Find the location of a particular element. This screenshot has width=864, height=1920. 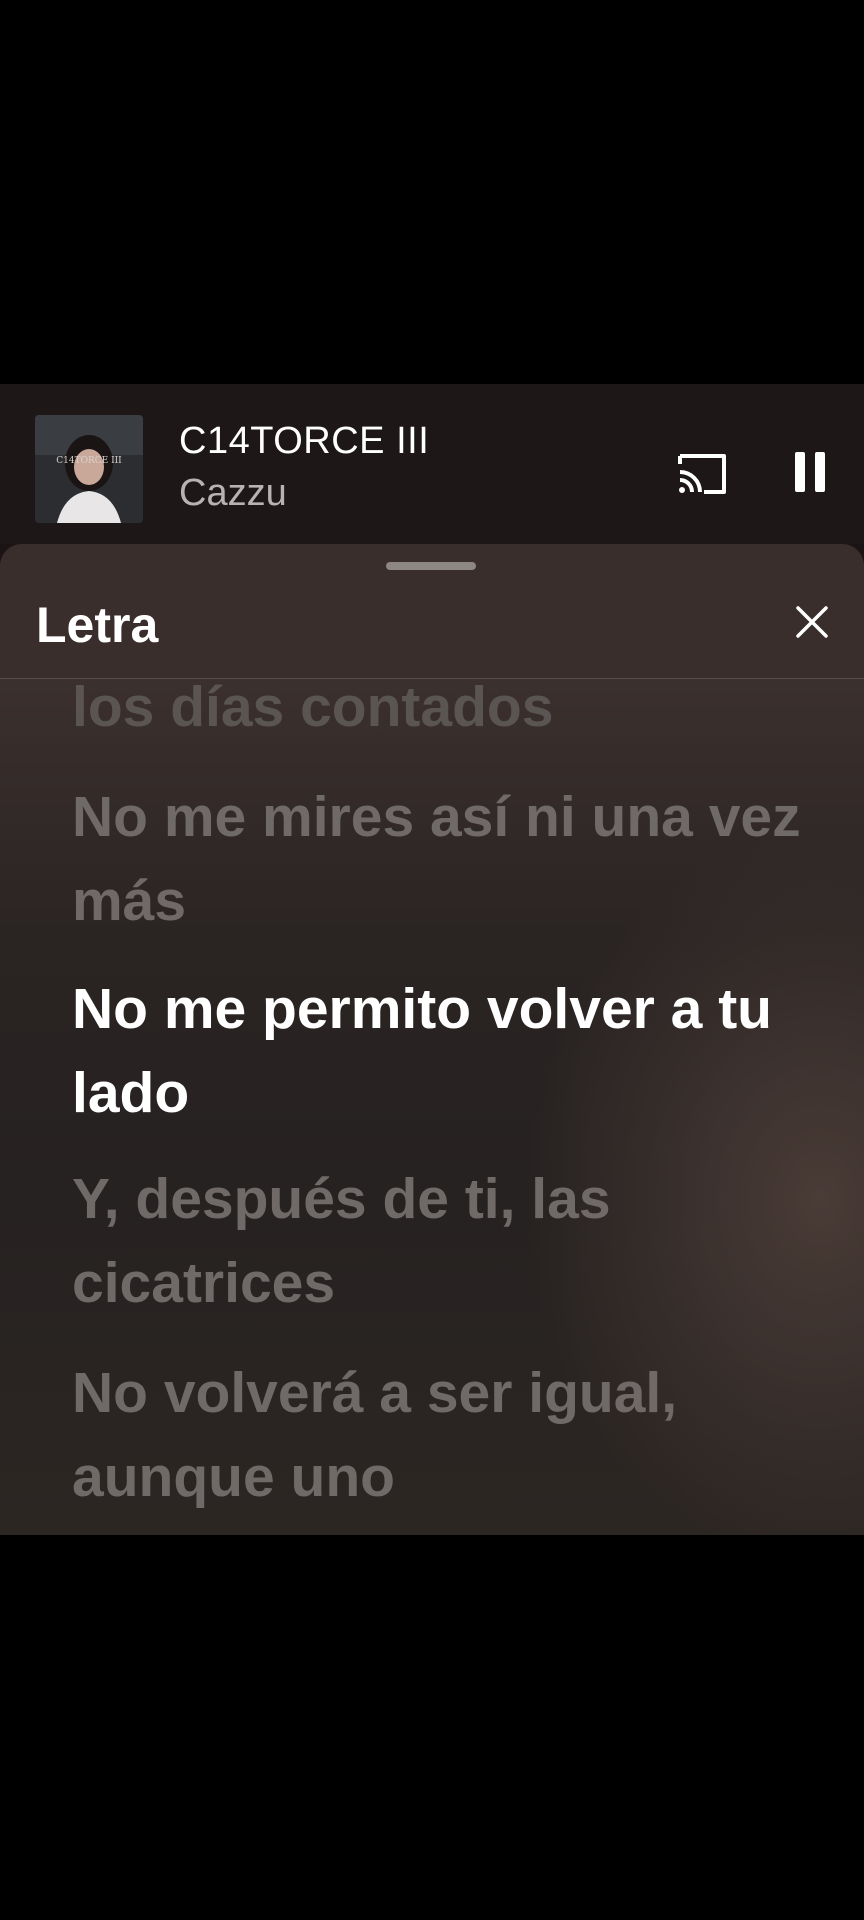

lyrics-title: Letra is located at coordinates (97, 625).